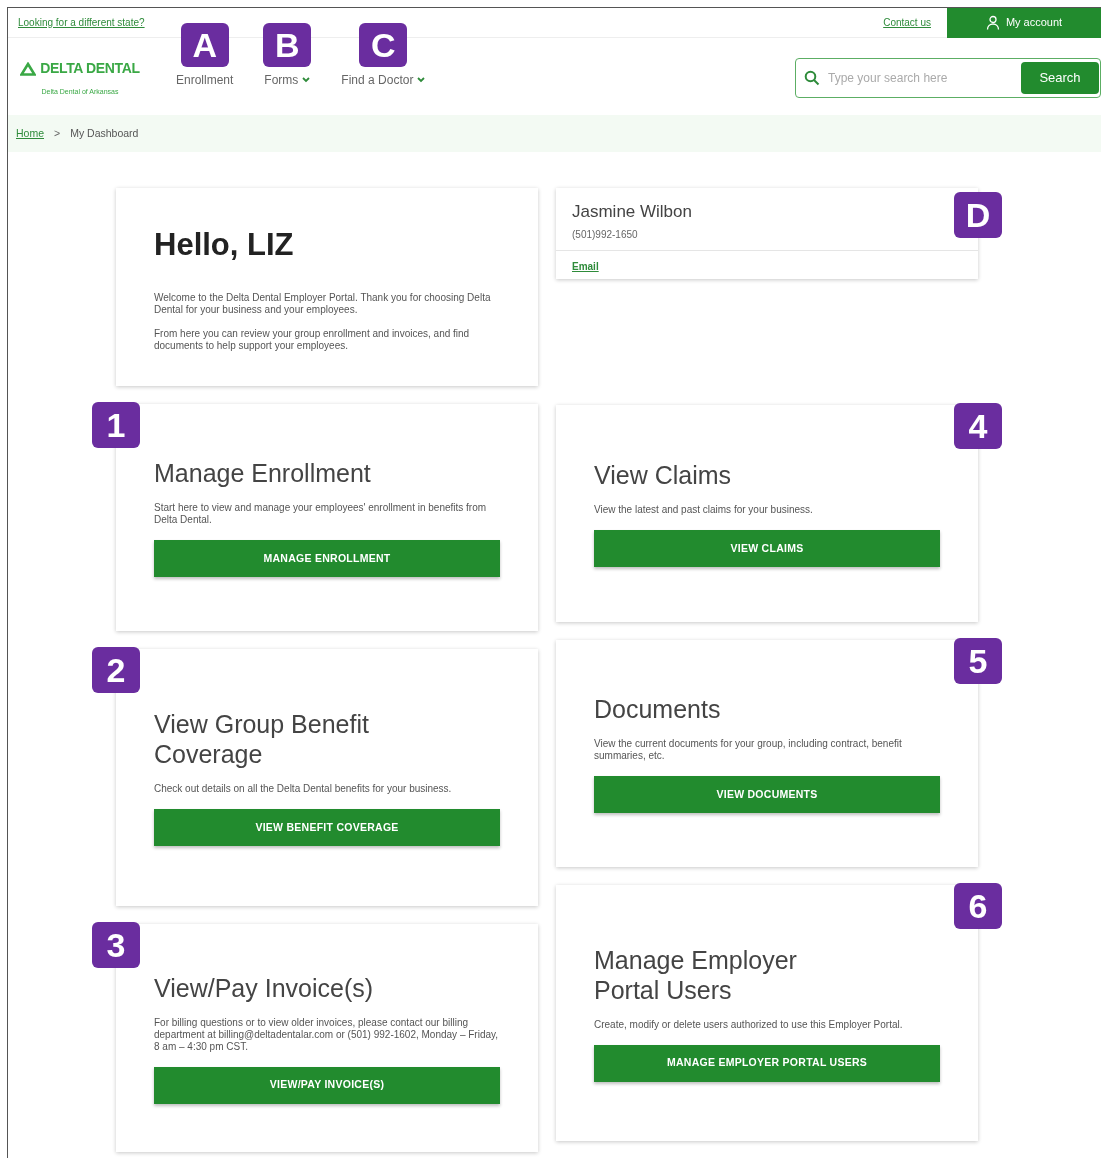 Image resolution: width=1101 pixels, height=1158 pixels. I want to click on card-title: View/Pay Invoice(s), so click(264, 987).